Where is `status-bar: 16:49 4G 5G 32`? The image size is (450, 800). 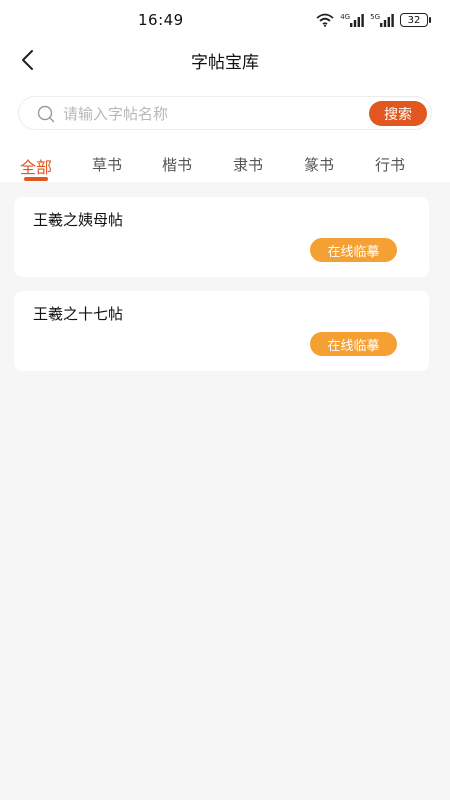
status-bar: 16:49 4G 5G 32 is located at coordinates (225, 20).